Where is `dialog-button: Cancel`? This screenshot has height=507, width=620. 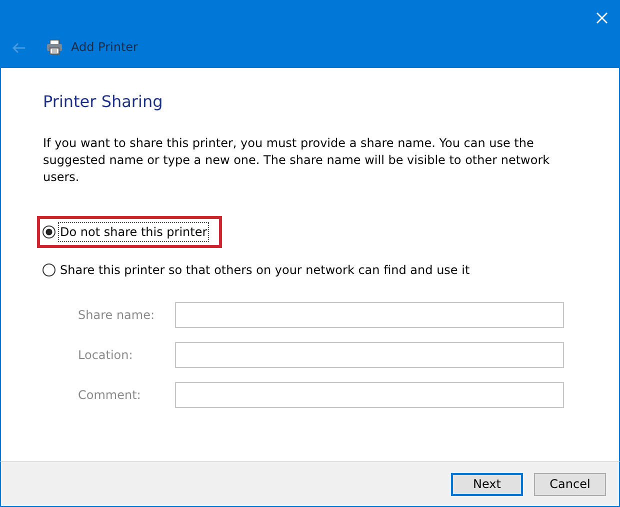
dialog-button: Cancel is located at coordinates (570, 484).